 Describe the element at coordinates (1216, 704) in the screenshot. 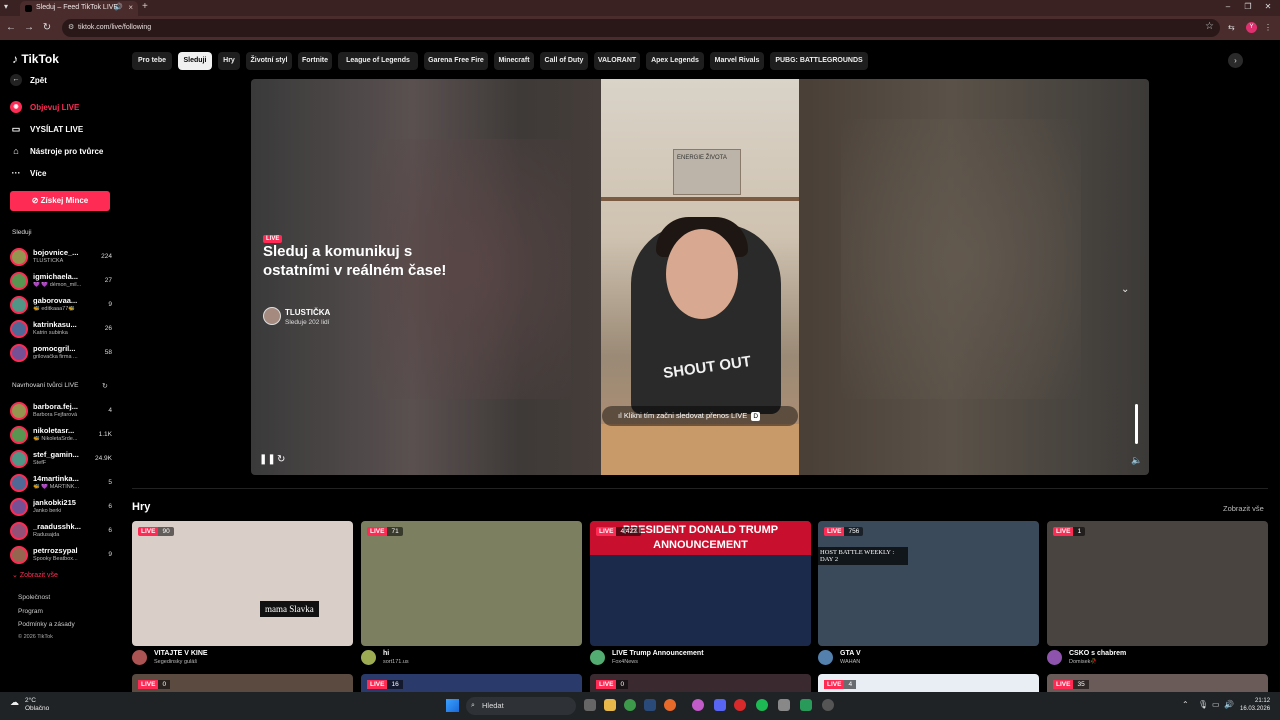

I see `network-icon: ▭` at that location.